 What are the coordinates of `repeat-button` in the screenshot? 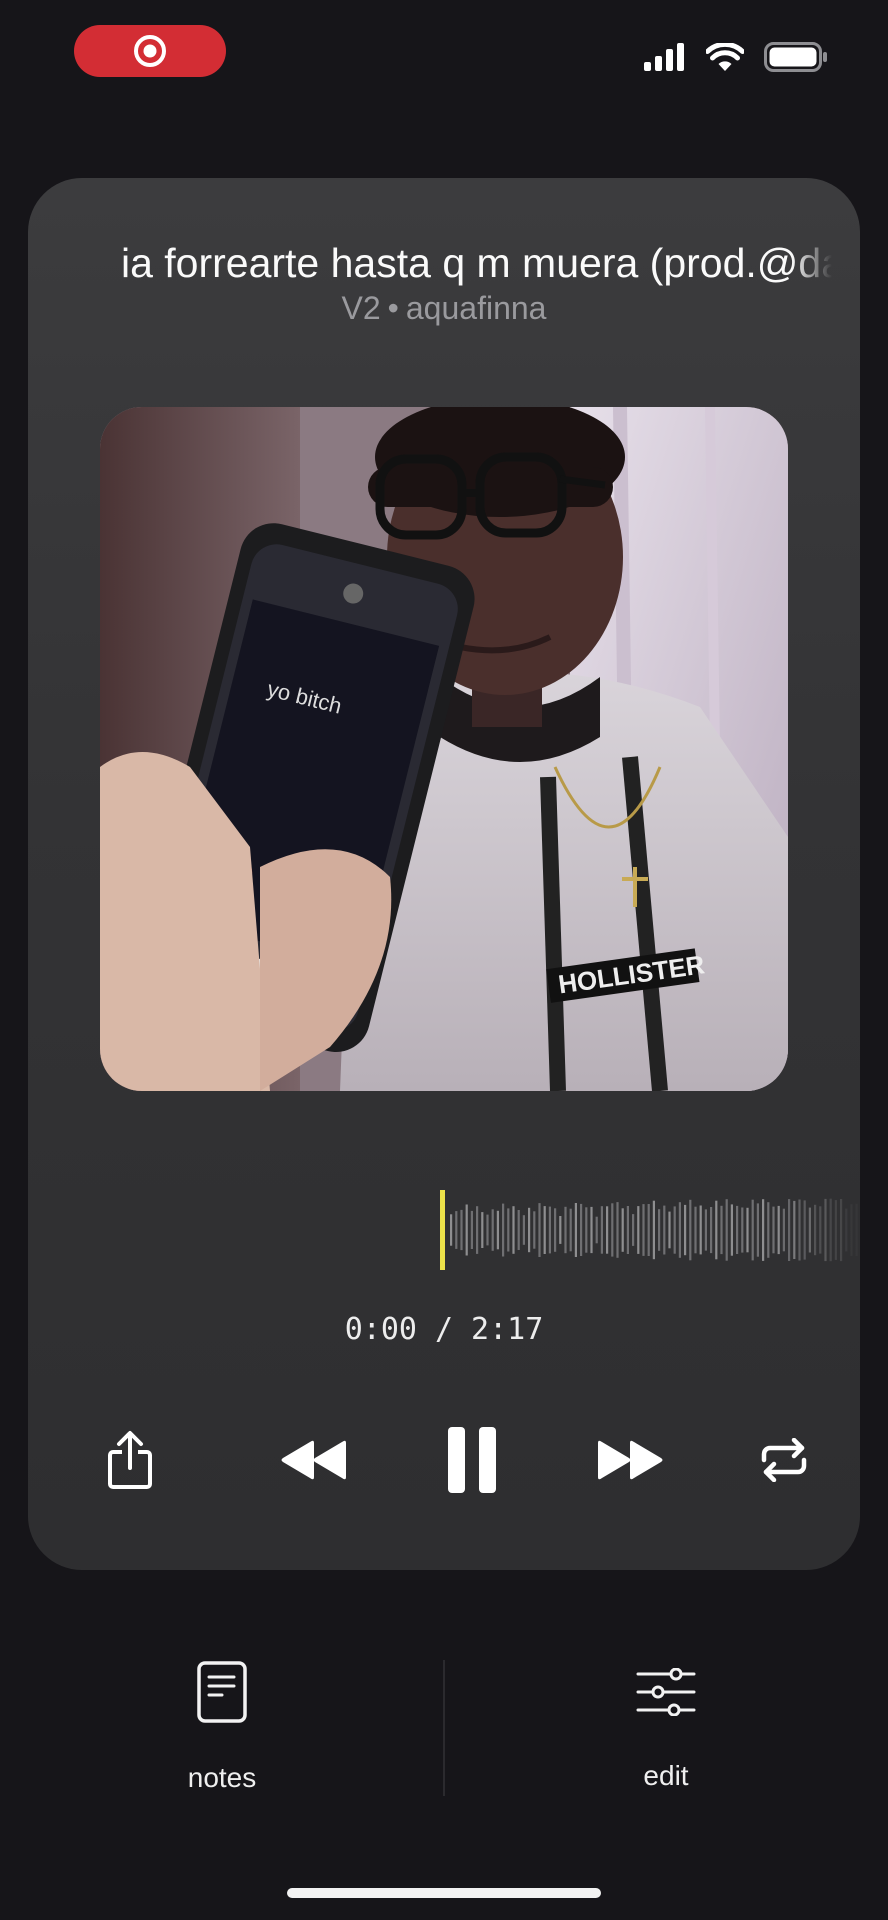 It's located at (784, 1460).